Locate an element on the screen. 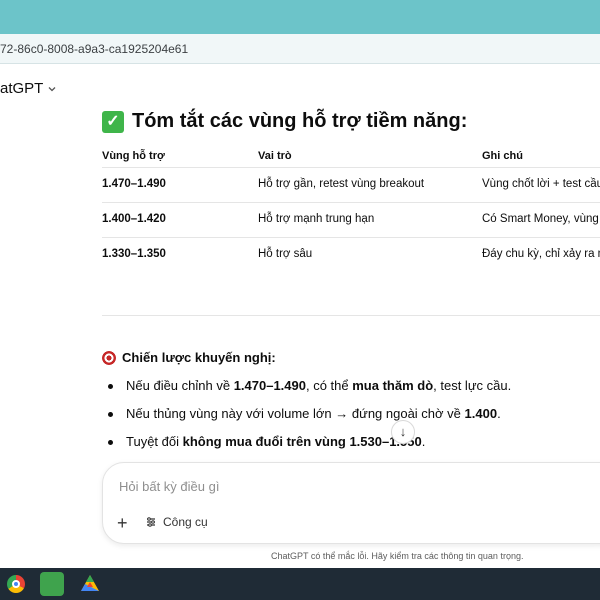  target-icon is located at coordinates (109, 357).